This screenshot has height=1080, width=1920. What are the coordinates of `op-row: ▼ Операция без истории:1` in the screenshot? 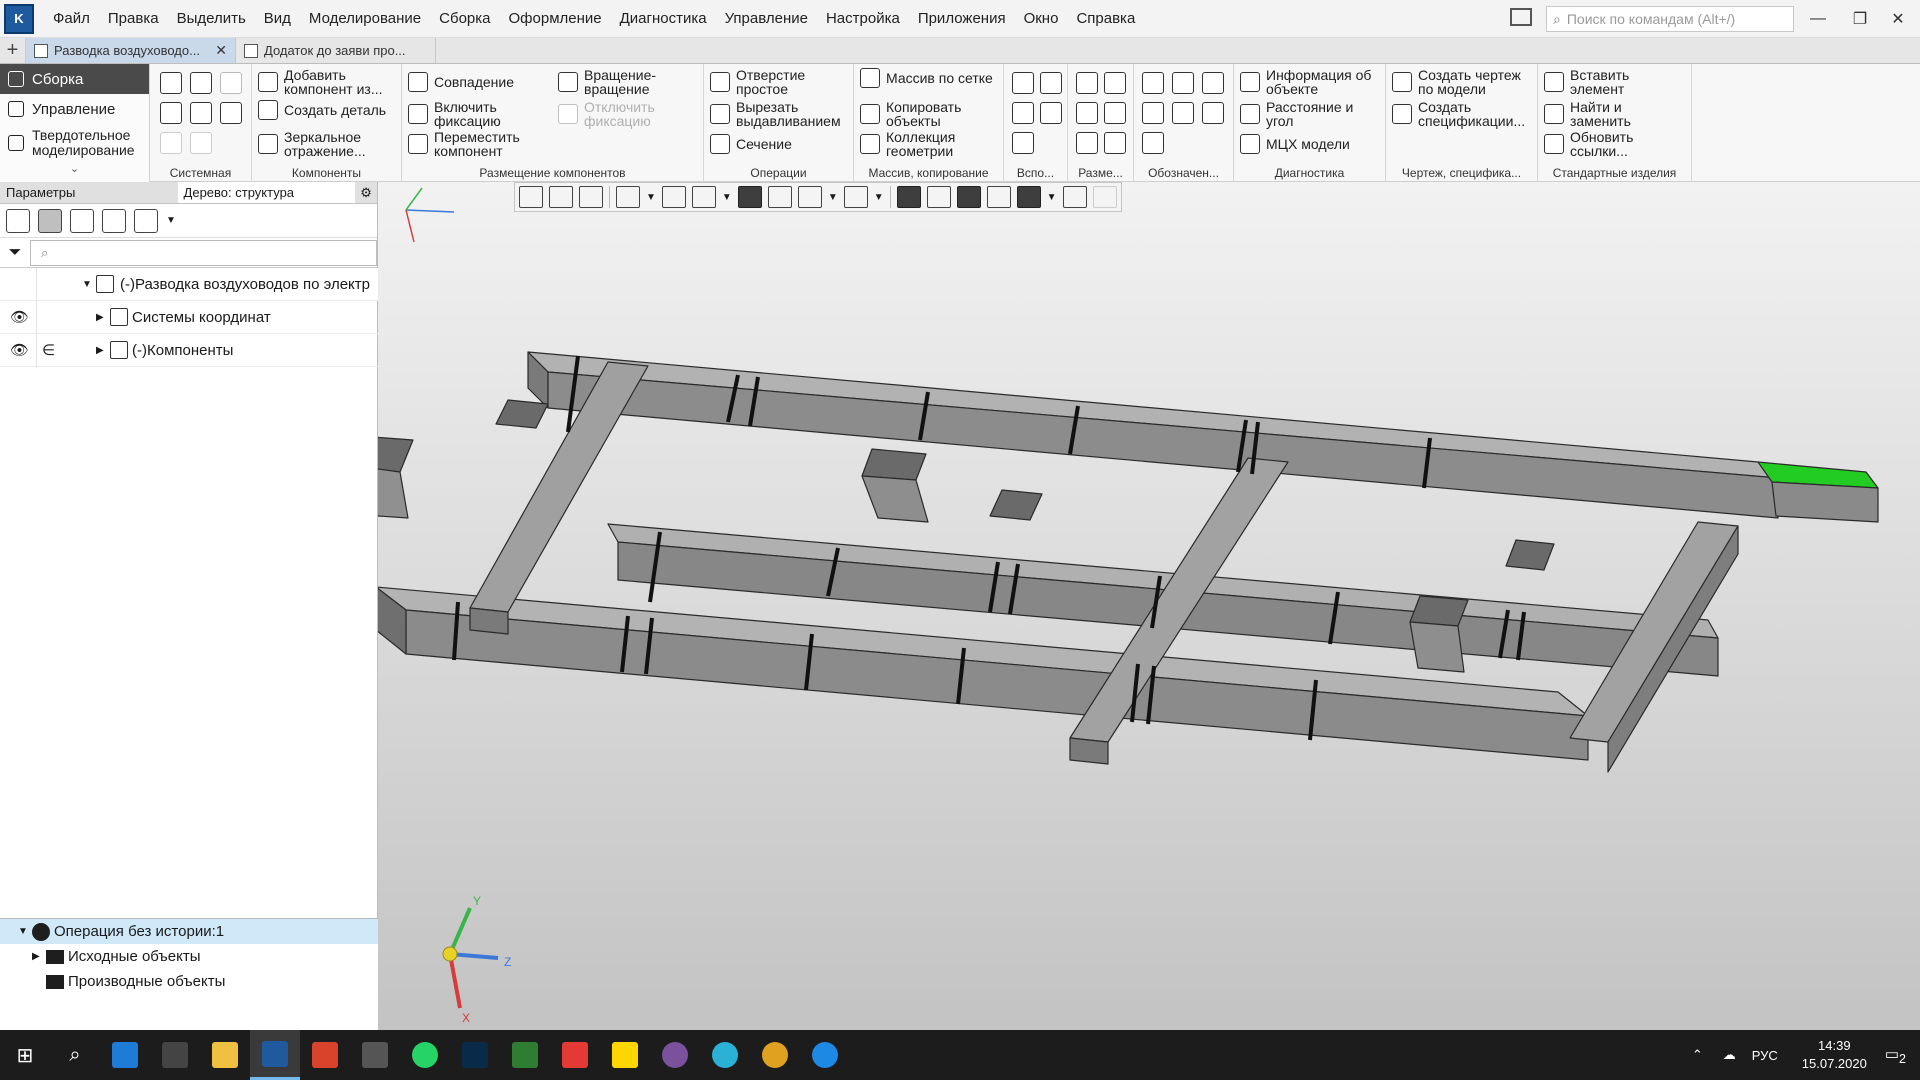 It's located at (189, 931).